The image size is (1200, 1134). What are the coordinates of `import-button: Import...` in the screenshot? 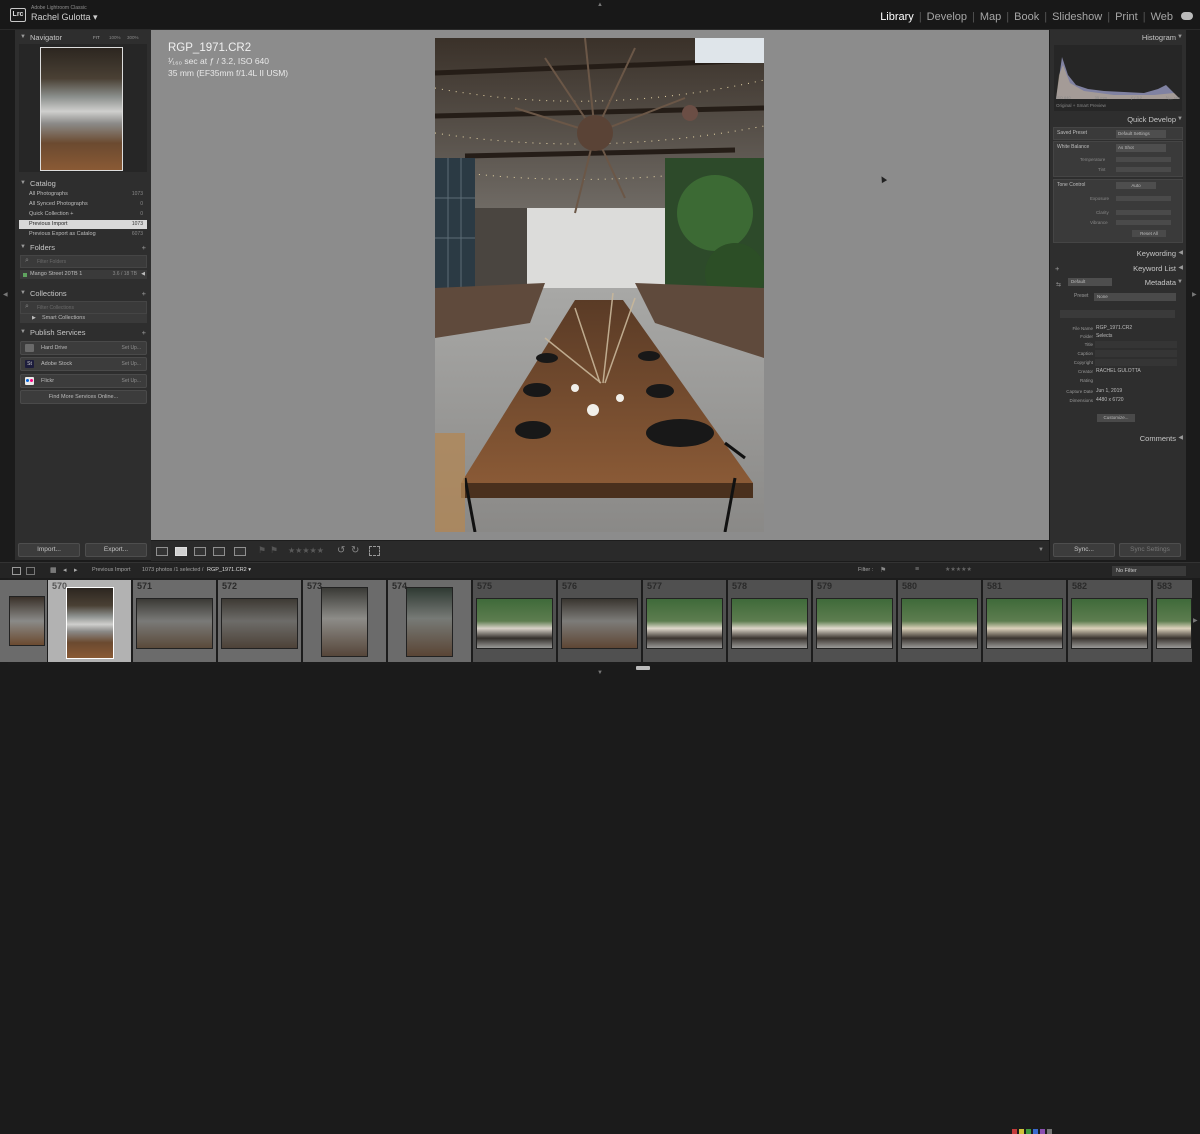 It's located at (49, 550).